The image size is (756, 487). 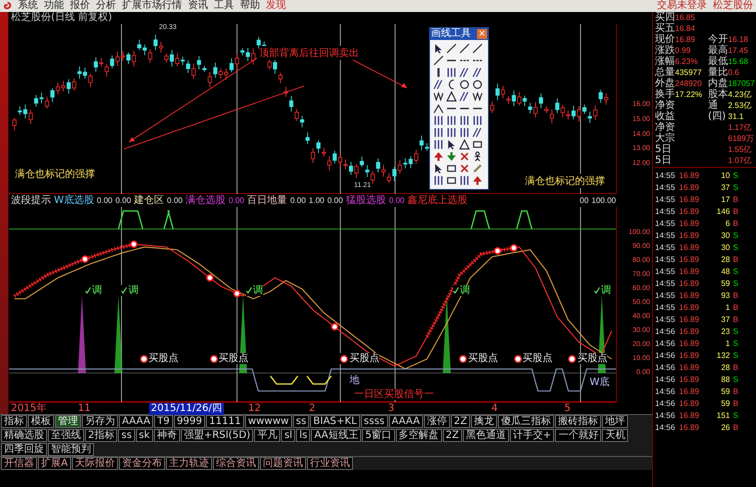 I want to click on bottom-tab: 资金分布, so click(x=141, y=463).